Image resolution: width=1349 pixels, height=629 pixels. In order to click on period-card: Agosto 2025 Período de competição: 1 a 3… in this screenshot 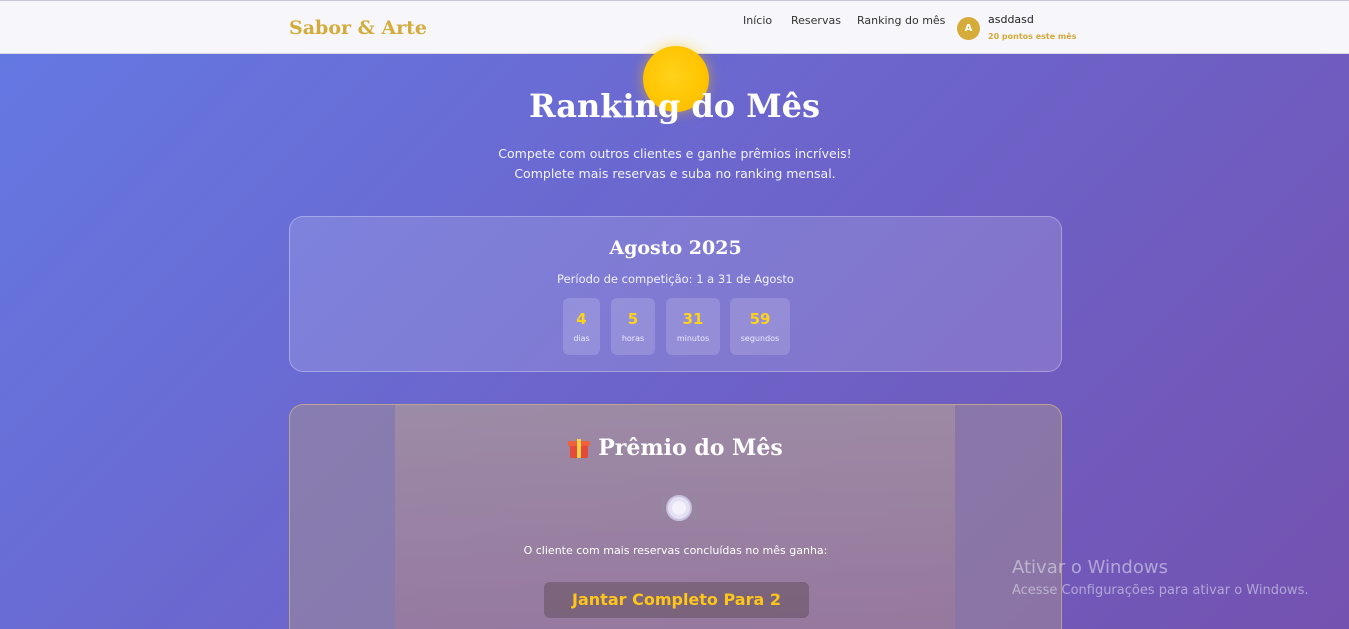, I will do `click(675, 294)`.